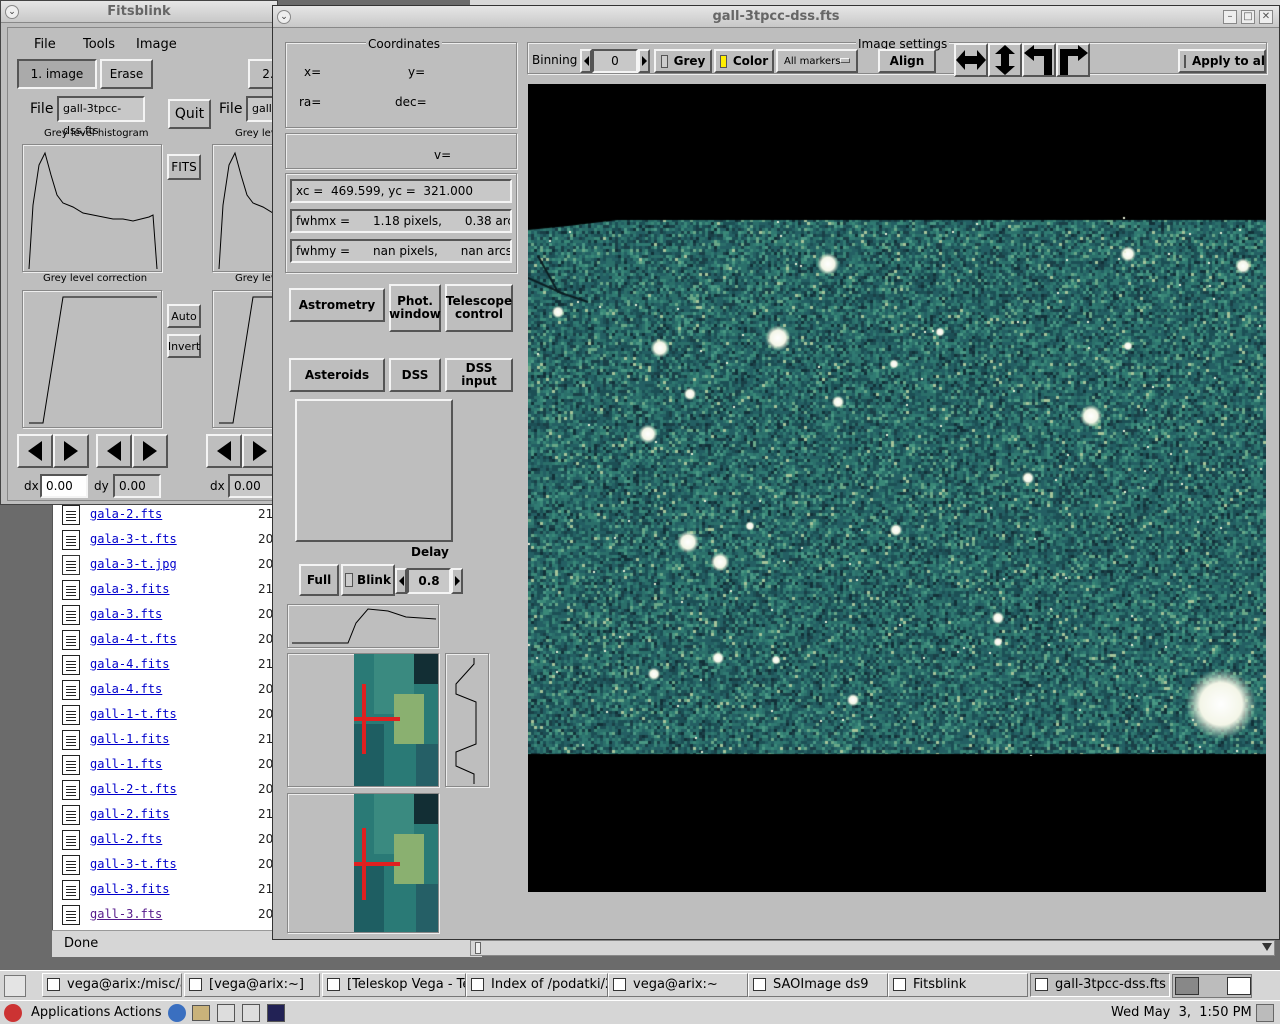  What do you see at coordinates (415, 308) in the screenshot?
I see `phot-window-button: Phot. window` at bounding box center [415, 308].